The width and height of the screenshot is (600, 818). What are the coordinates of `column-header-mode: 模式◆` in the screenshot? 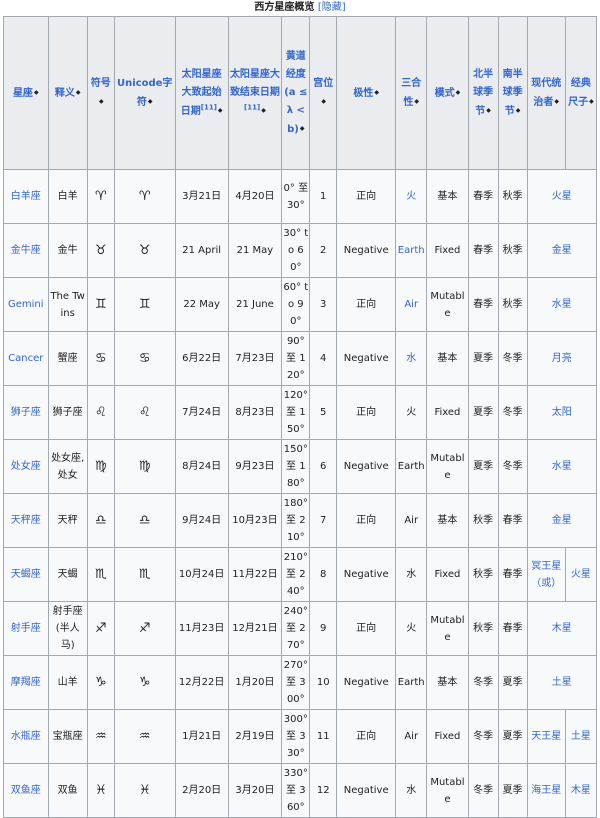 It's located at (447, 93).